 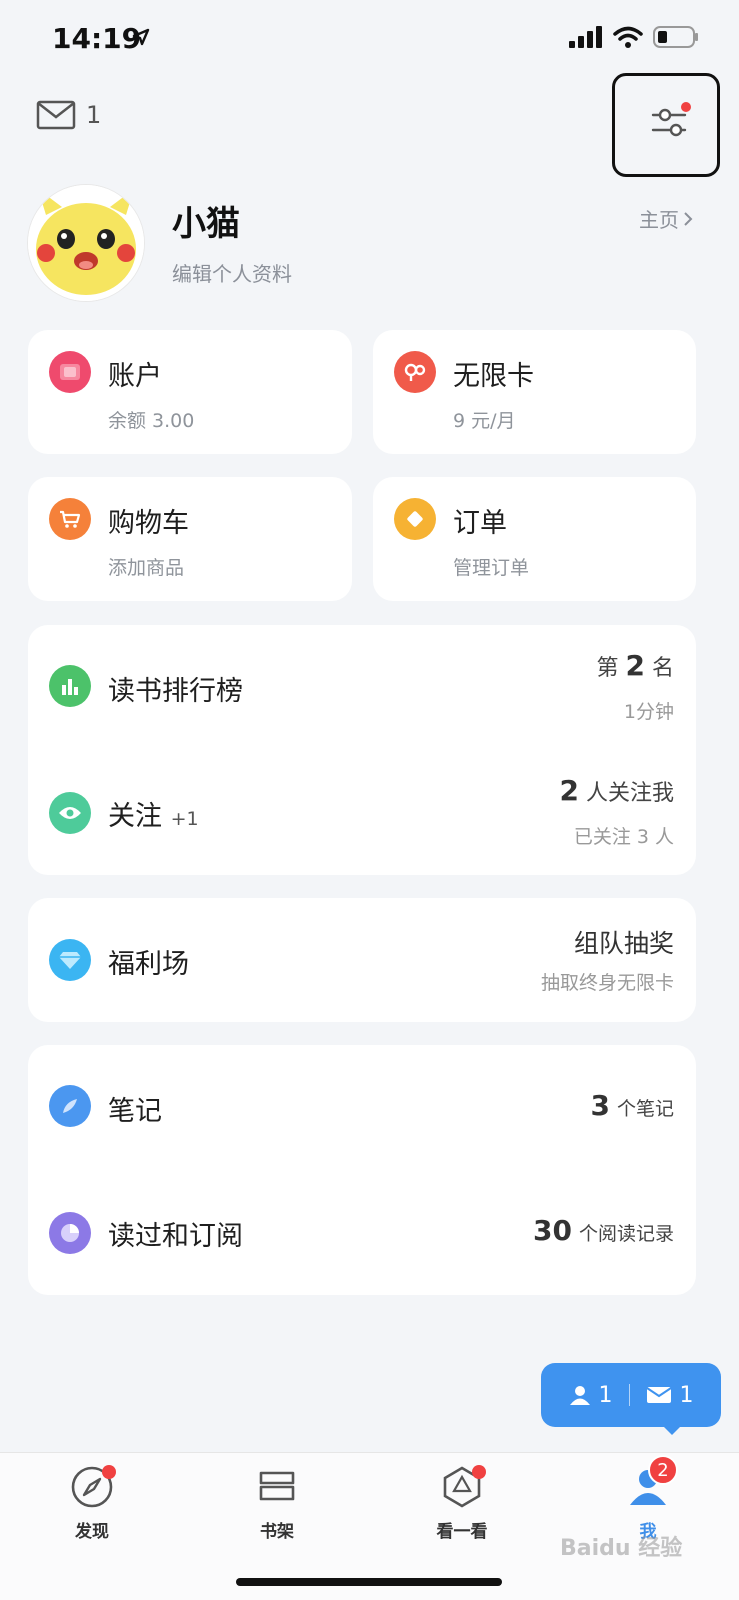 I want to click on social-float-button: 1 1, so click(x=631, y=1395).